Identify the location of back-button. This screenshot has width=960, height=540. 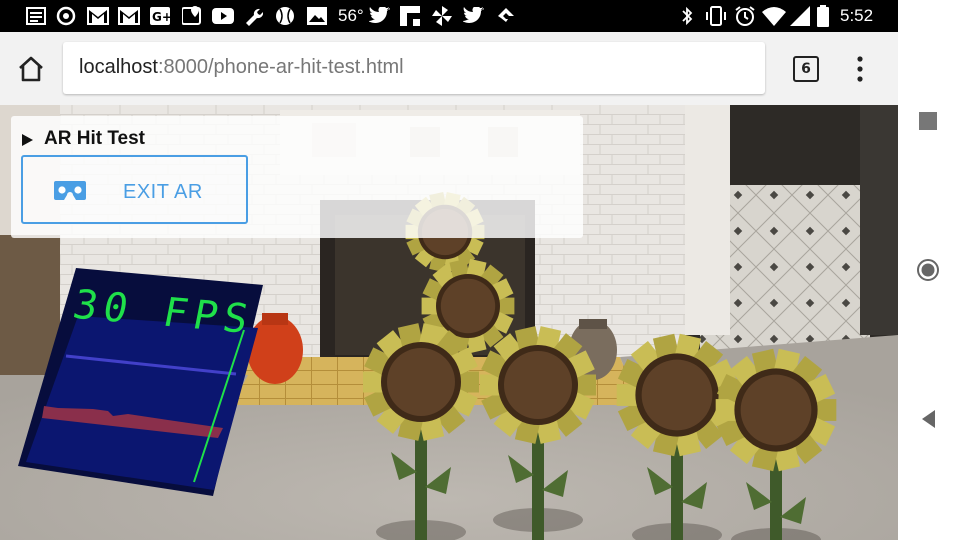
(929, 419).